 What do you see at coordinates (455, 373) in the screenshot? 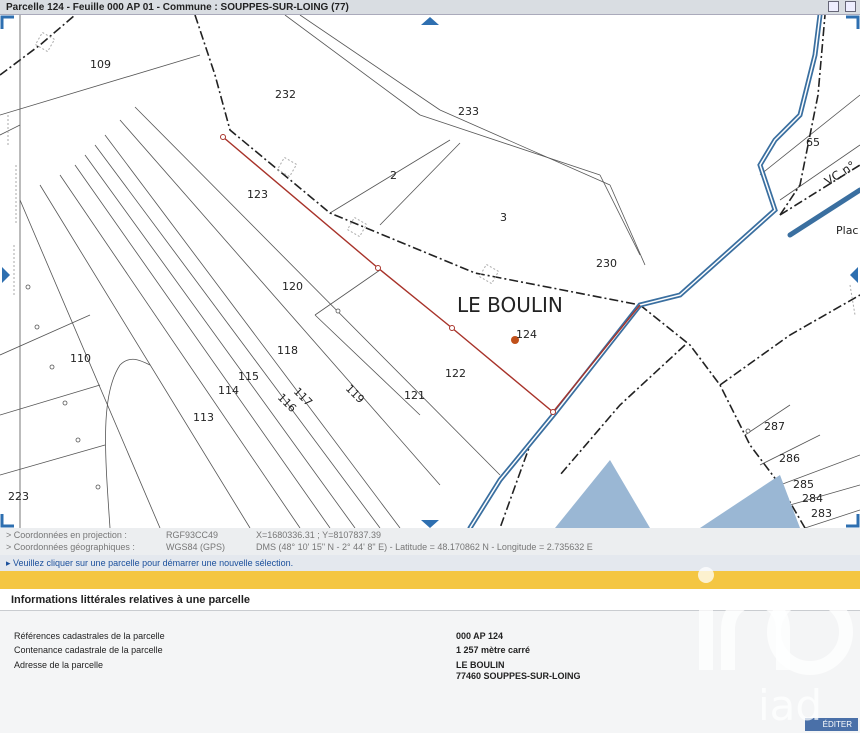
I see `parcel-label: 122` at bounding box center [455, 373].